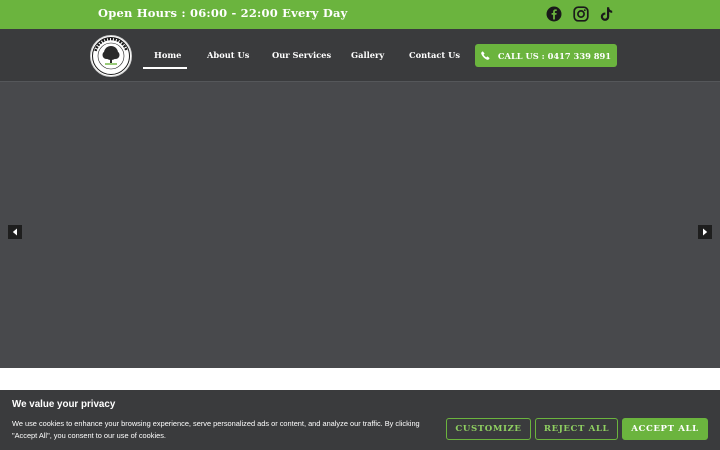 The image size is (720, 450). Describe the element at coordinates (367, 55) in the screenshot. I see `nav-gallery: Gallery` at that location.